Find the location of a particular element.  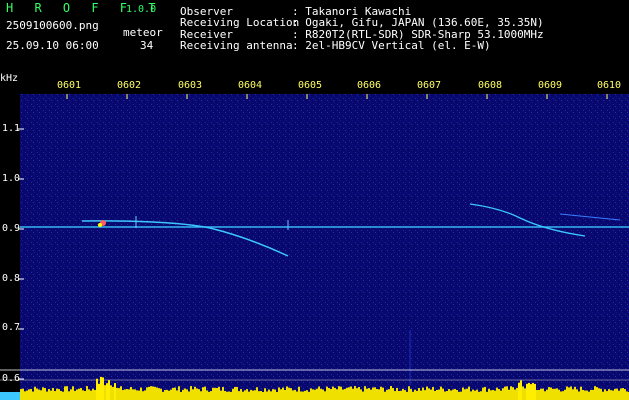

x-tick-label: 0609 is located at coordinates (550, 85).